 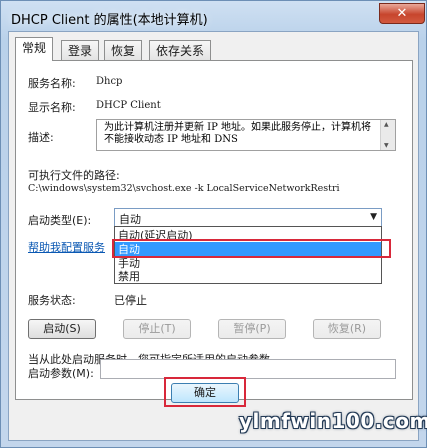 I want to click on site-watermark: ylmfwin100.com, so click(x=333, y=421).